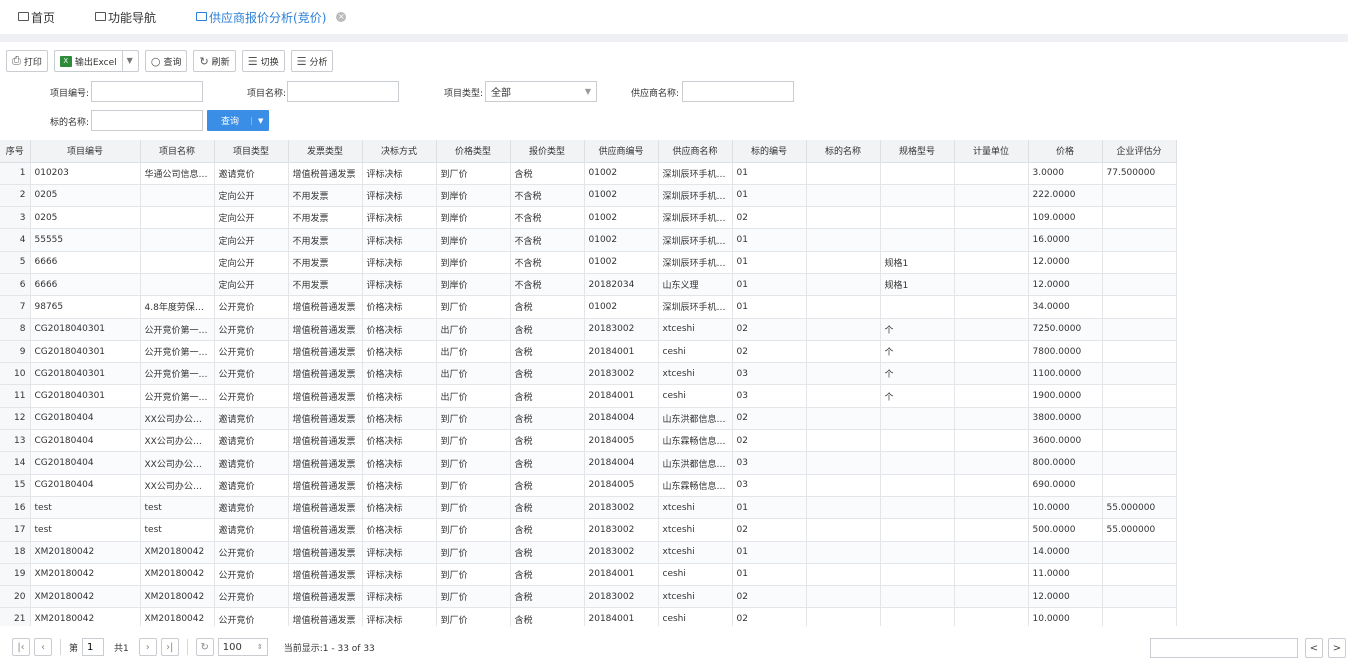 The width and height of the screenshot is (1348, 664). What do you see at coordinates (621, 151) in the screenshot?
I see `column-header: 供应商编号` at bounding box center [621, 151].